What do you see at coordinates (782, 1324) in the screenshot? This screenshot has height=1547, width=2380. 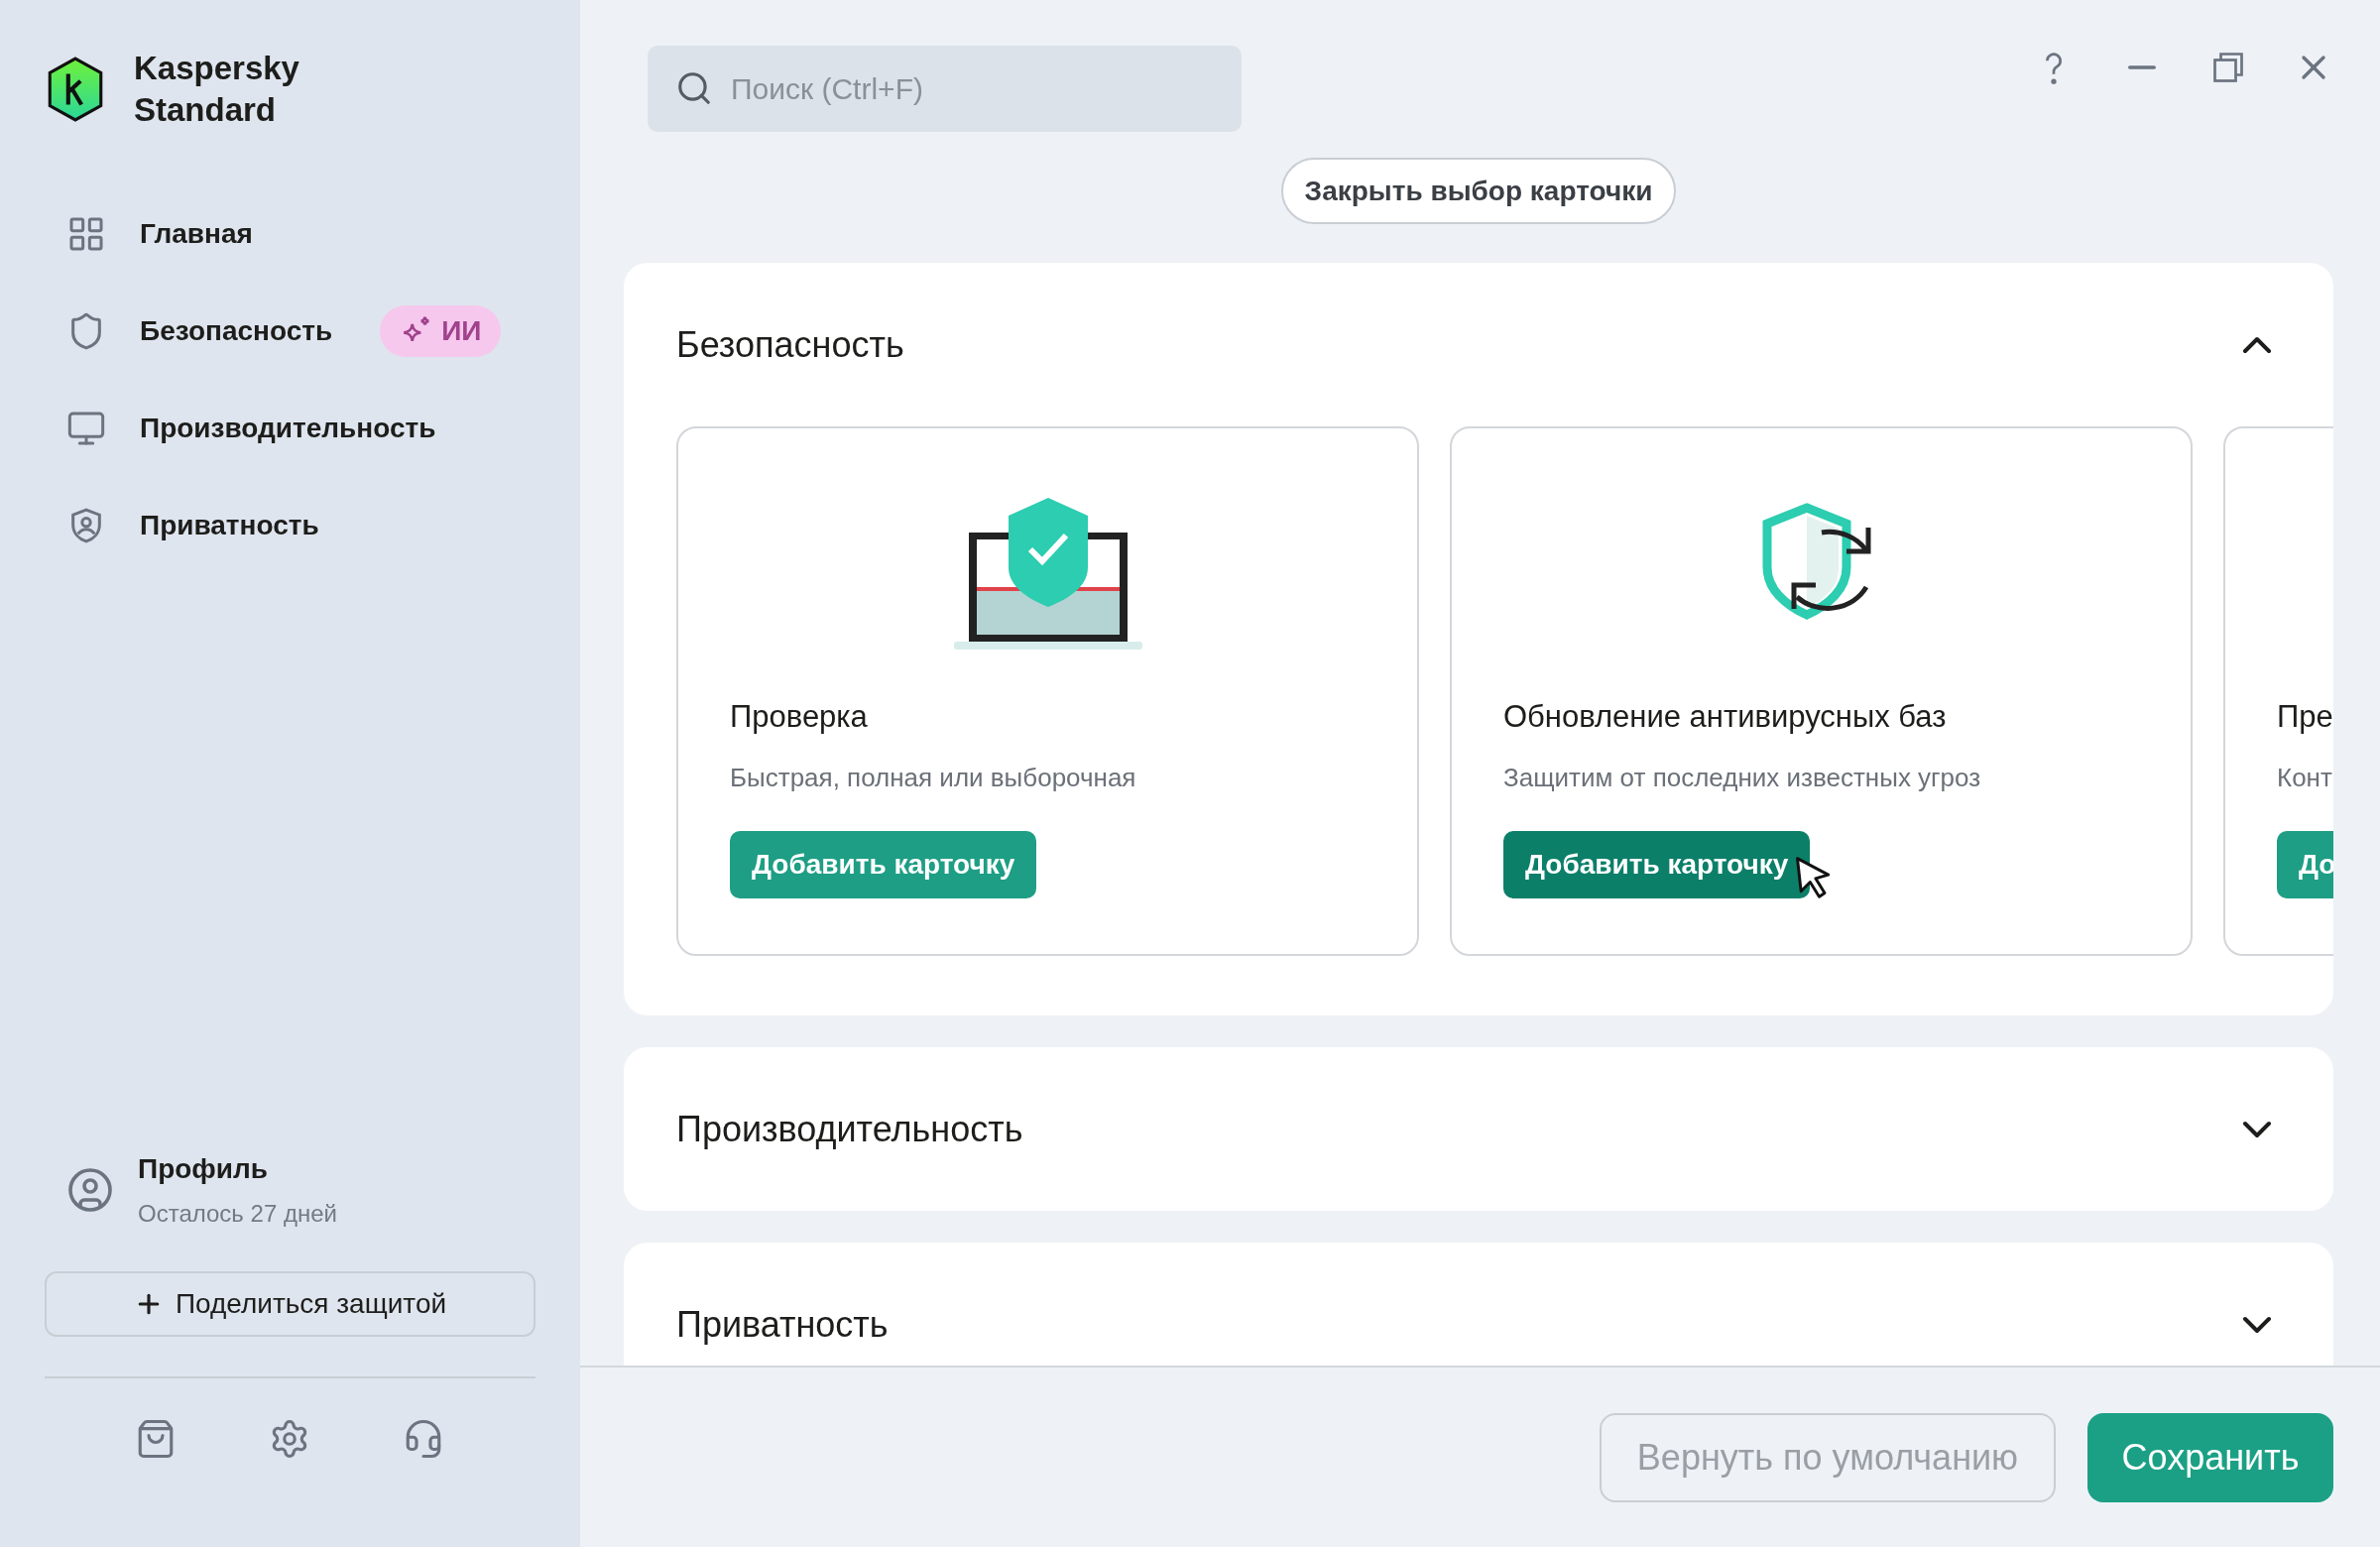 I see `section-title: Приватность` at bounding box center [782, 1324].